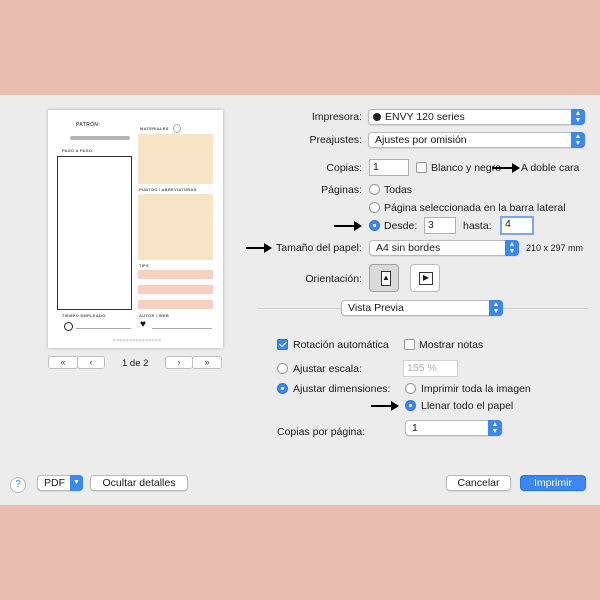 Image resolution: width=600 pixels, height=600 pixels. Describe the element at coordinates (76, 483) in the screenshot. I see `chevron-down-icon: ▼` at that location.